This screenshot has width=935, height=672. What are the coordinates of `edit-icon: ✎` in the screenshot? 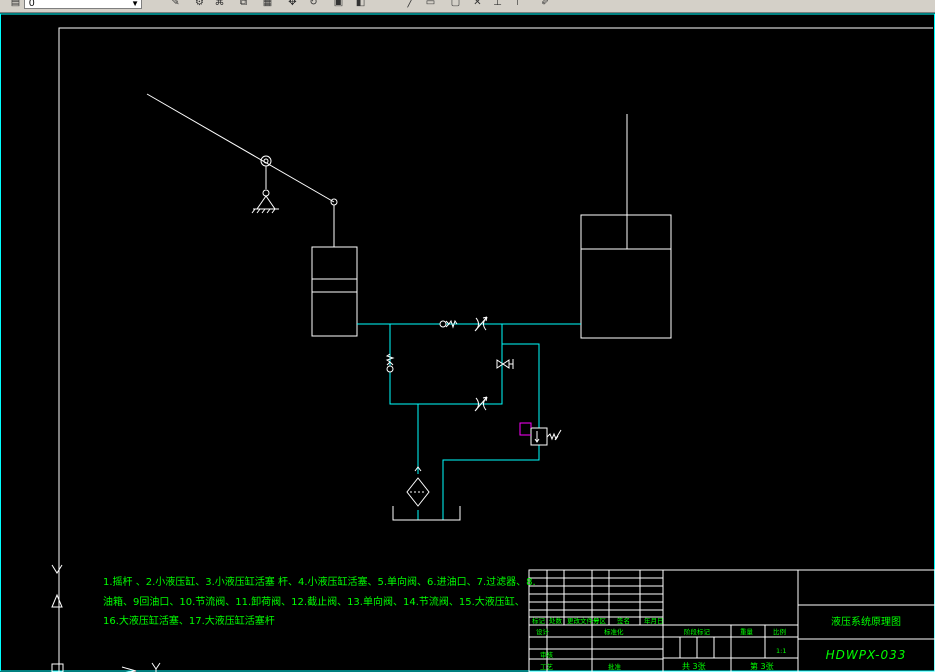 It's located at (175, 4).